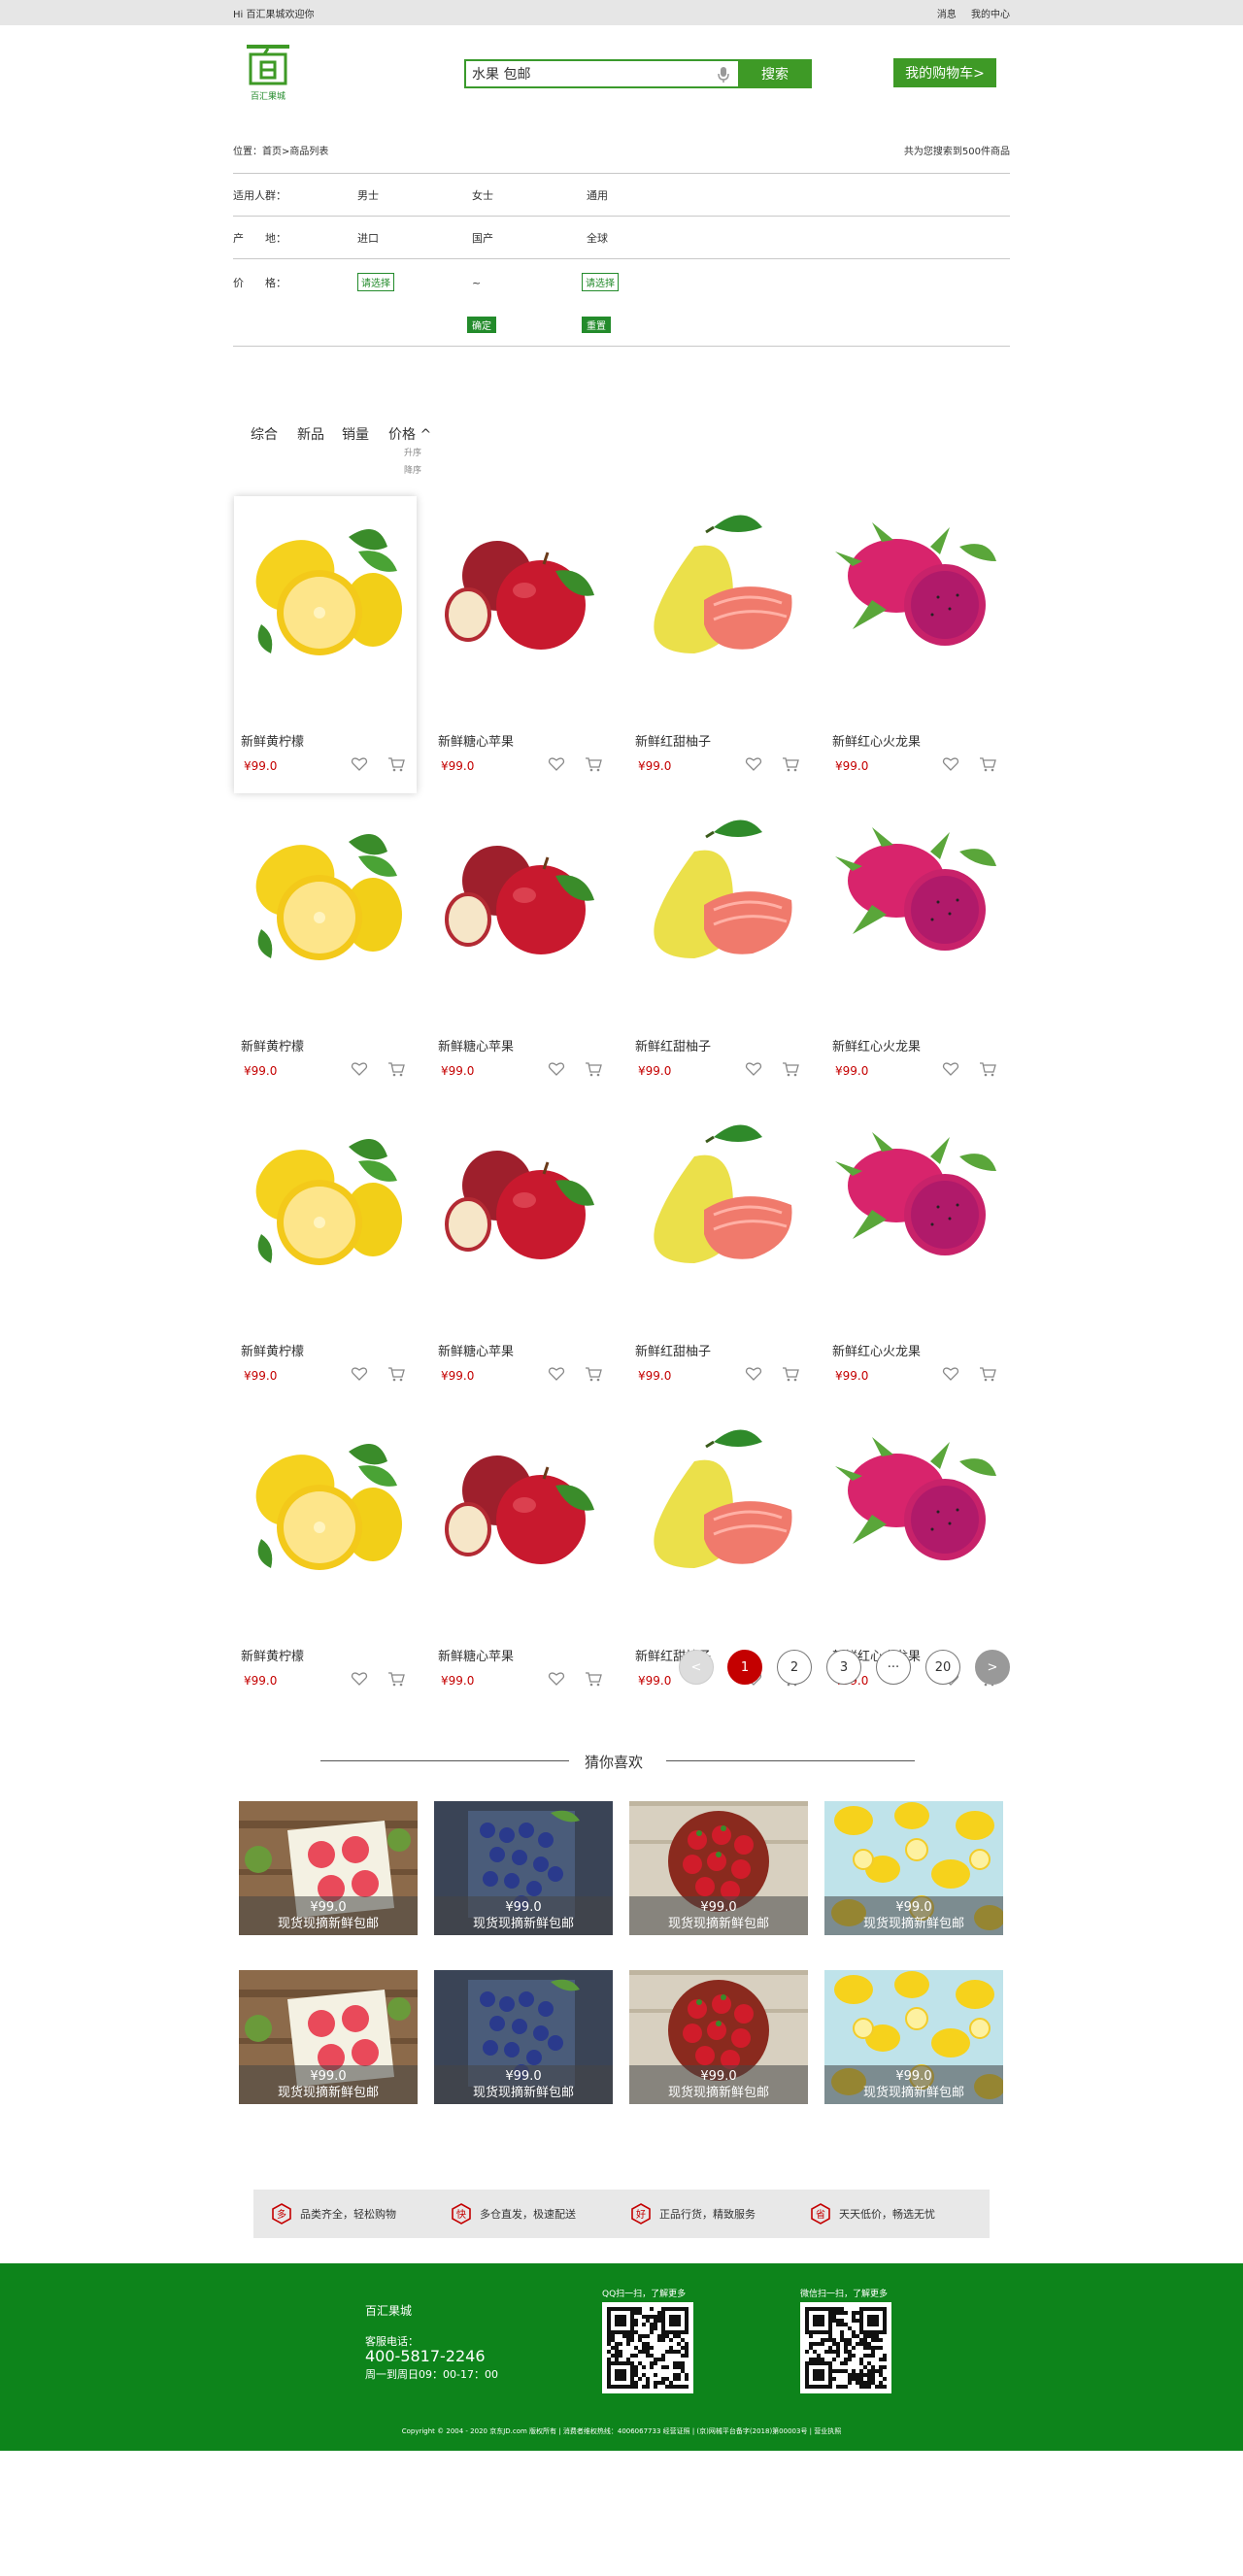 The width and height of the screenshot is (1243, 2576). What do you see at coordinates (944, 72) in the screenshot?
I see `my-cart-button: 我的购物车>` at bounding box center [944, 72].